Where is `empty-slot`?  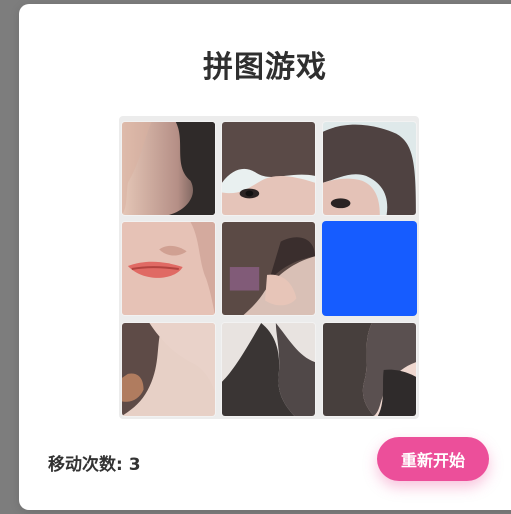 empty-slot is located at coordinates (369, 268).